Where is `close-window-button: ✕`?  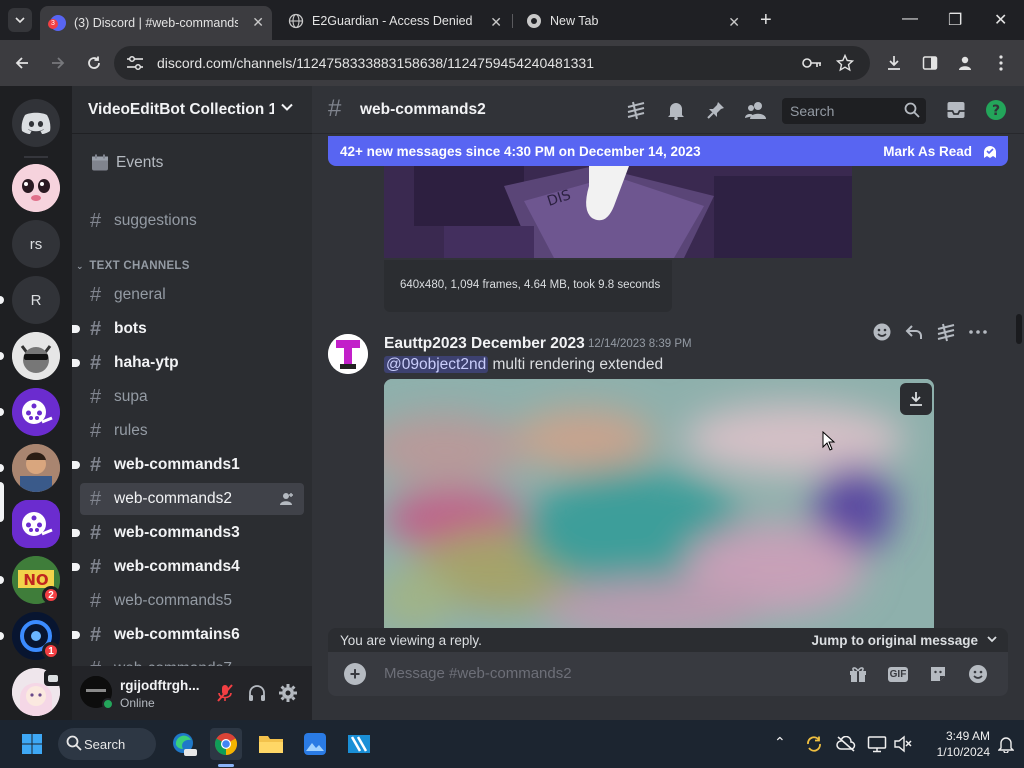 close-window-button: ✕ is located at coordinates (1000, 20).